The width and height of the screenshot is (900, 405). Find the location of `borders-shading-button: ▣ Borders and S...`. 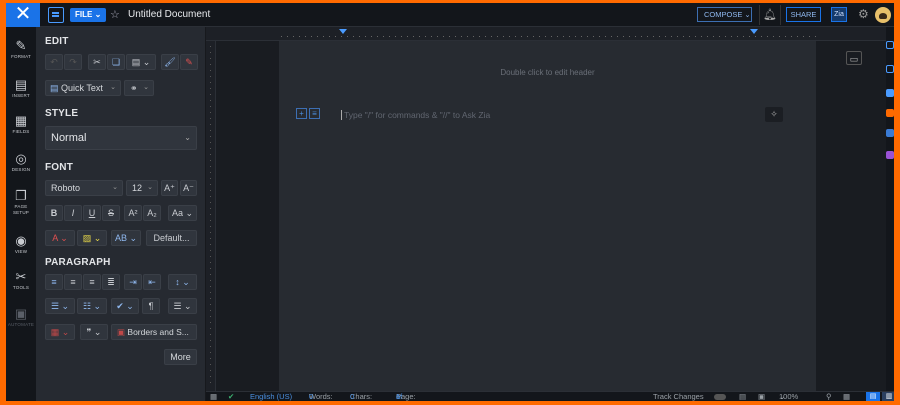

borders-shading-button: ▣ Borders and S... is located at coordinates (154, 332).